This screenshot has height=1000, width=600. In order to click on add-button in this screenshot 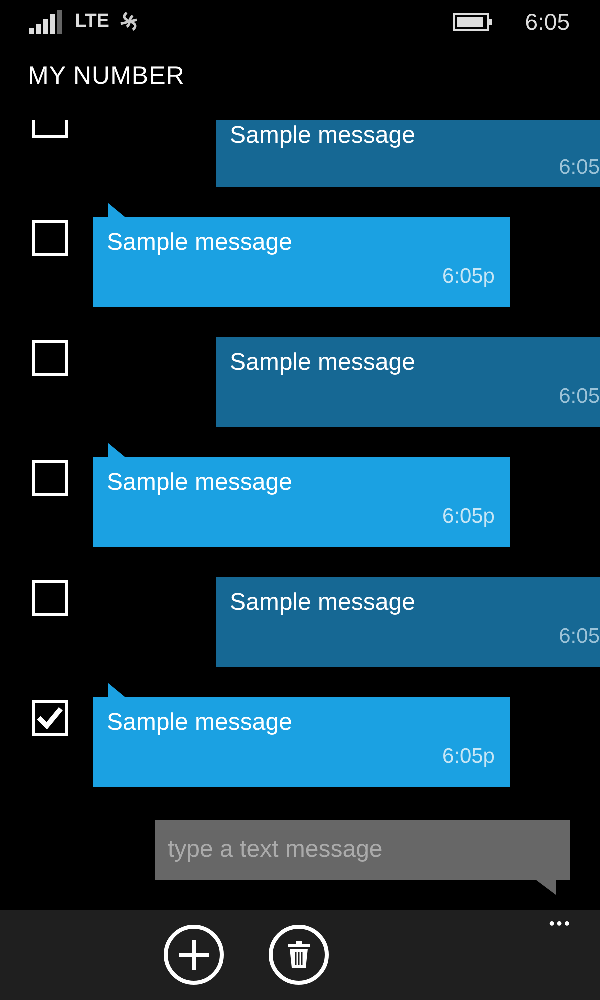, I will do `click(194, 955)`.